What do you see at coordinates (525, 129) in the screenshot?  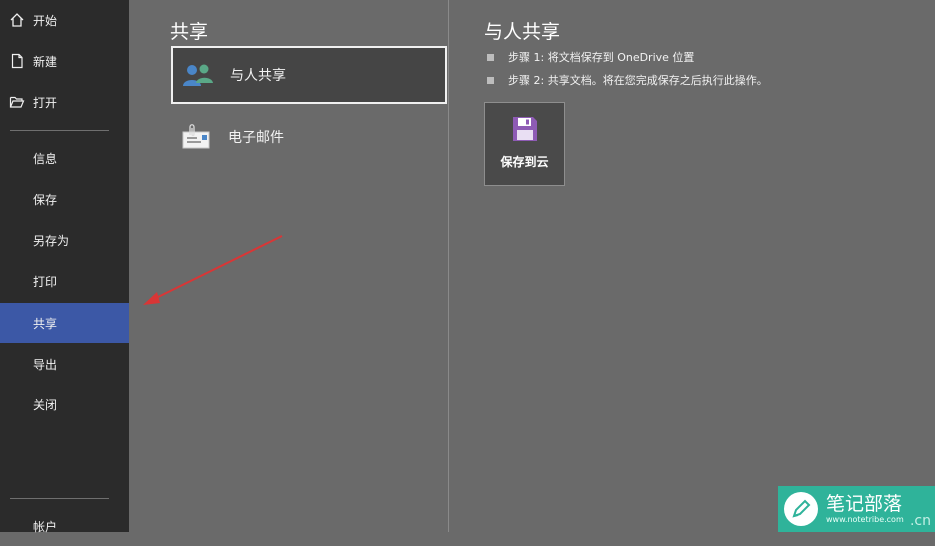 I see `floppy-disk-icon` at bounding box center [525, 129].